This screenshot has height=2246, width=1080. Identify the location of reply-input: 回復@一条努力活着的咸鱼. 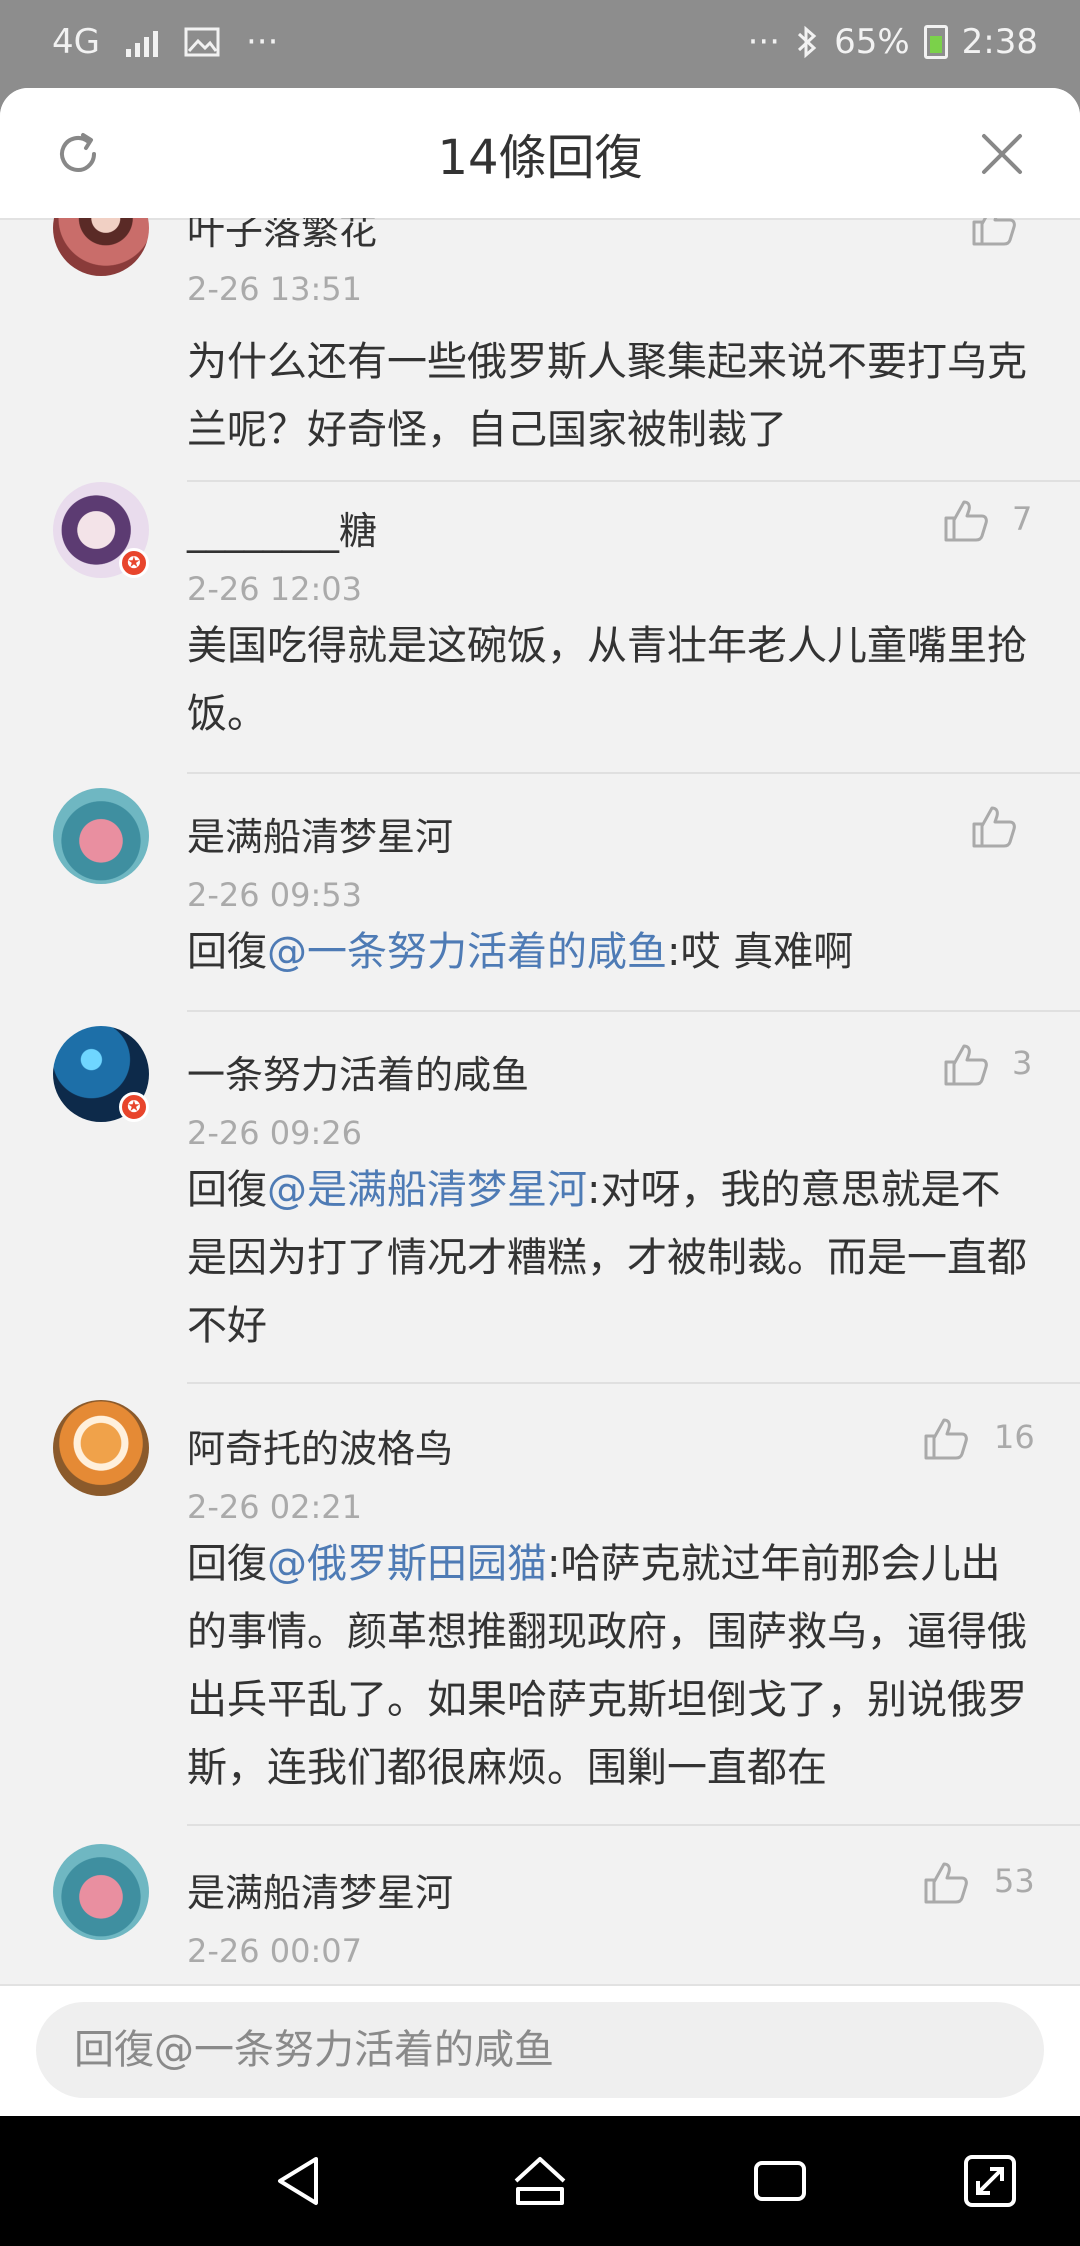
(540, 2050).